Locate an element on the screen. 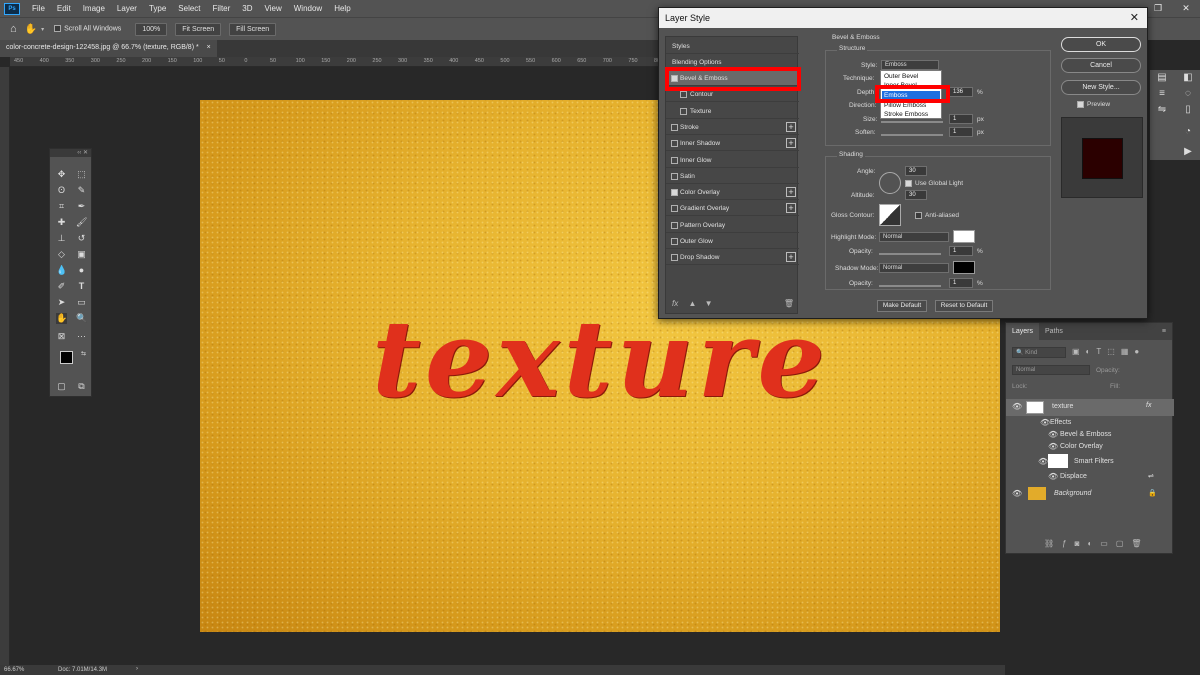  style-item-satin: Satin is located at coordinates (732, 176).